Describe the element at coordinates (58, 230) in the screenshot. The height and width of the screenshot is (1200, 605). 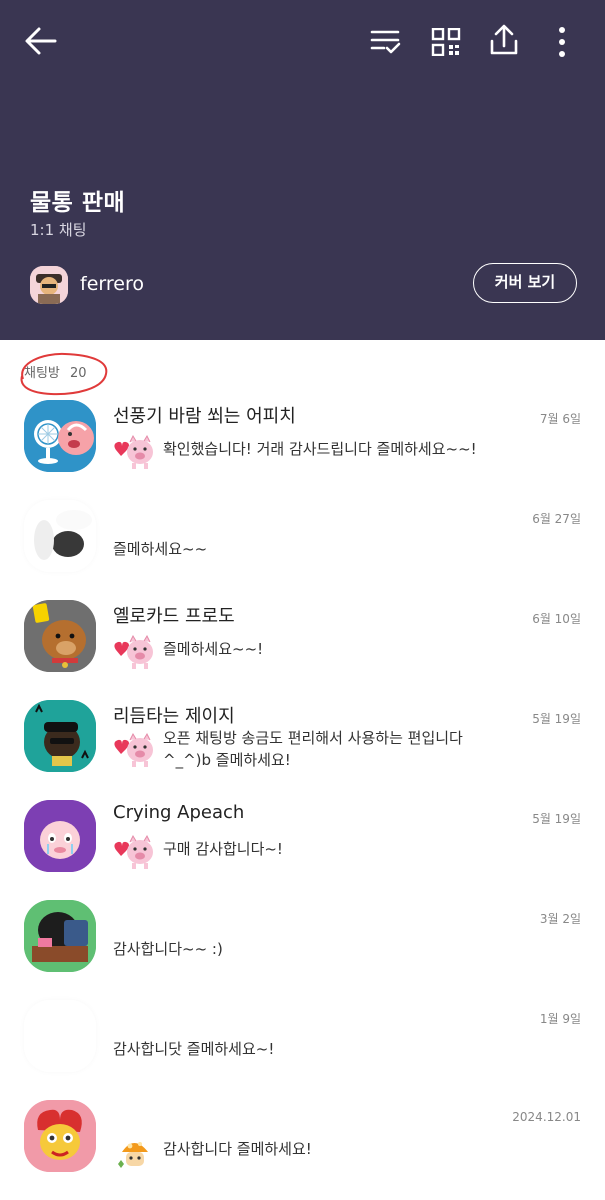
I see `room-subtitle: 1:1 채팅` at that location.